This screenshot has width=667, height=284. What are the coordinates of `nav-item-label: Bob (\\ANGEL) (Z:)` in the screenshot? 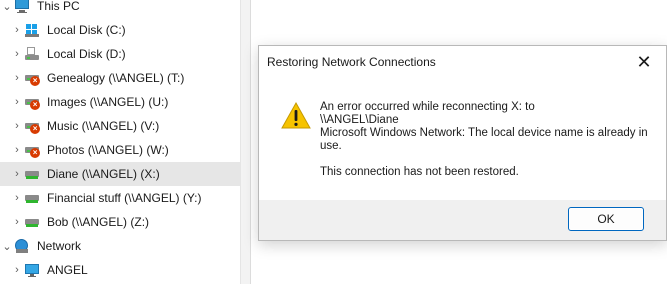 It's located at (98, 222).